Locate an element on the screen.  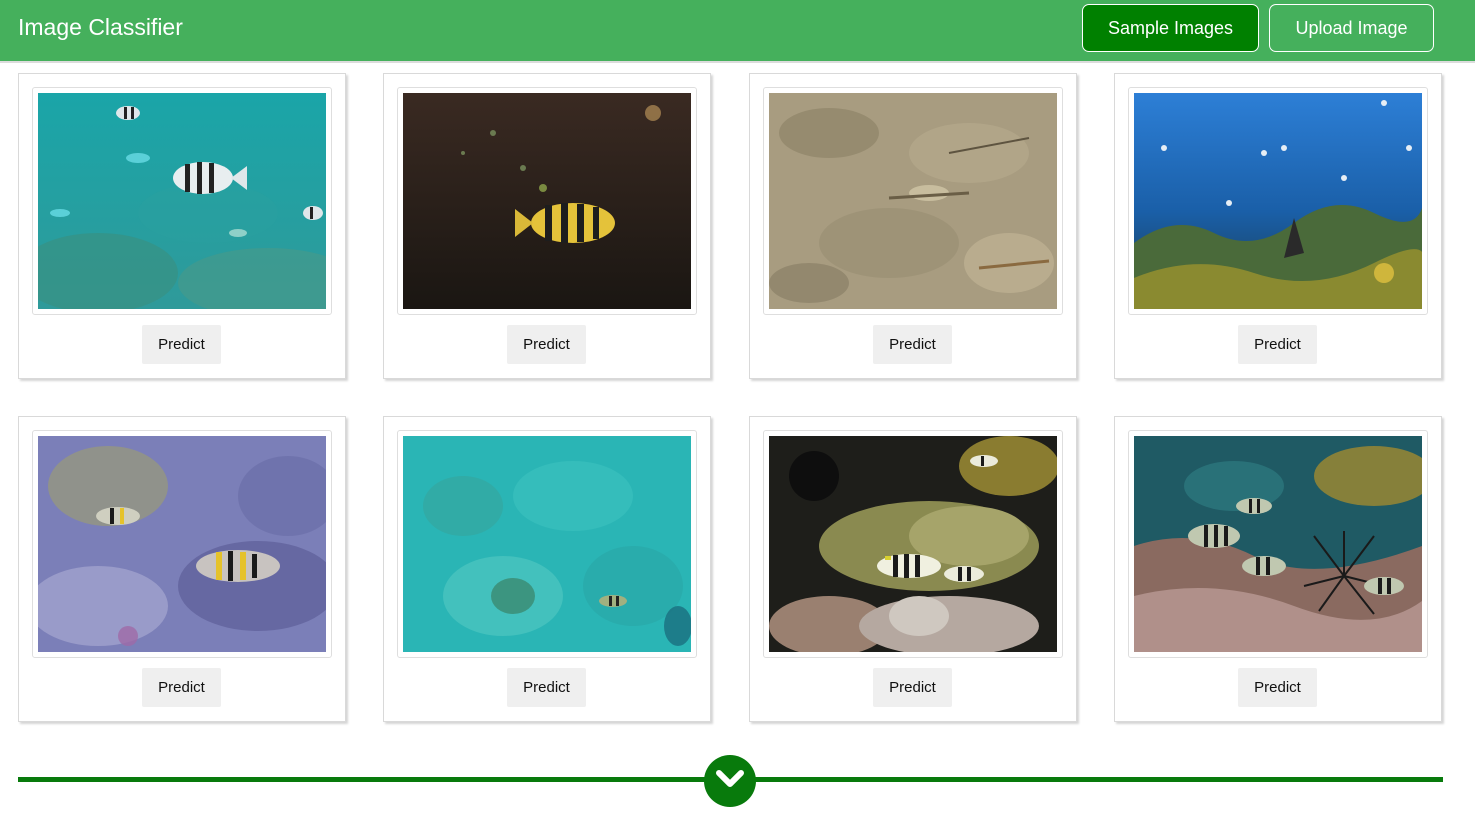
scroll-down-button is located at coordinates (730, 781).